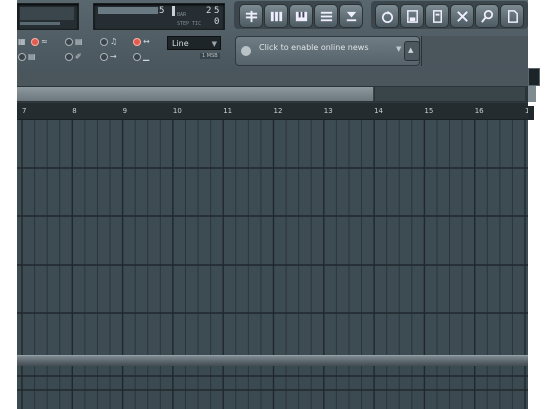 This screenshot has height=409, width=545. I want to click on news-text: Click to enable online news, so click(314, 47).